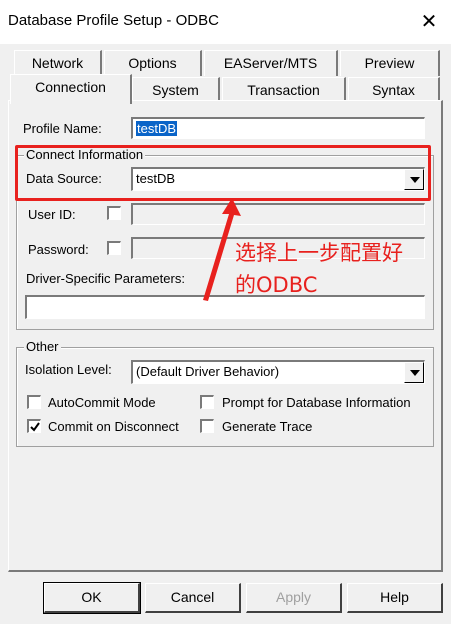 The height and width of the screenshot is (624, 451). Describe the element at coordinates (319, 253) in the screenshot. I see `annotation-line-1: 选择上一步配置好` at that location.